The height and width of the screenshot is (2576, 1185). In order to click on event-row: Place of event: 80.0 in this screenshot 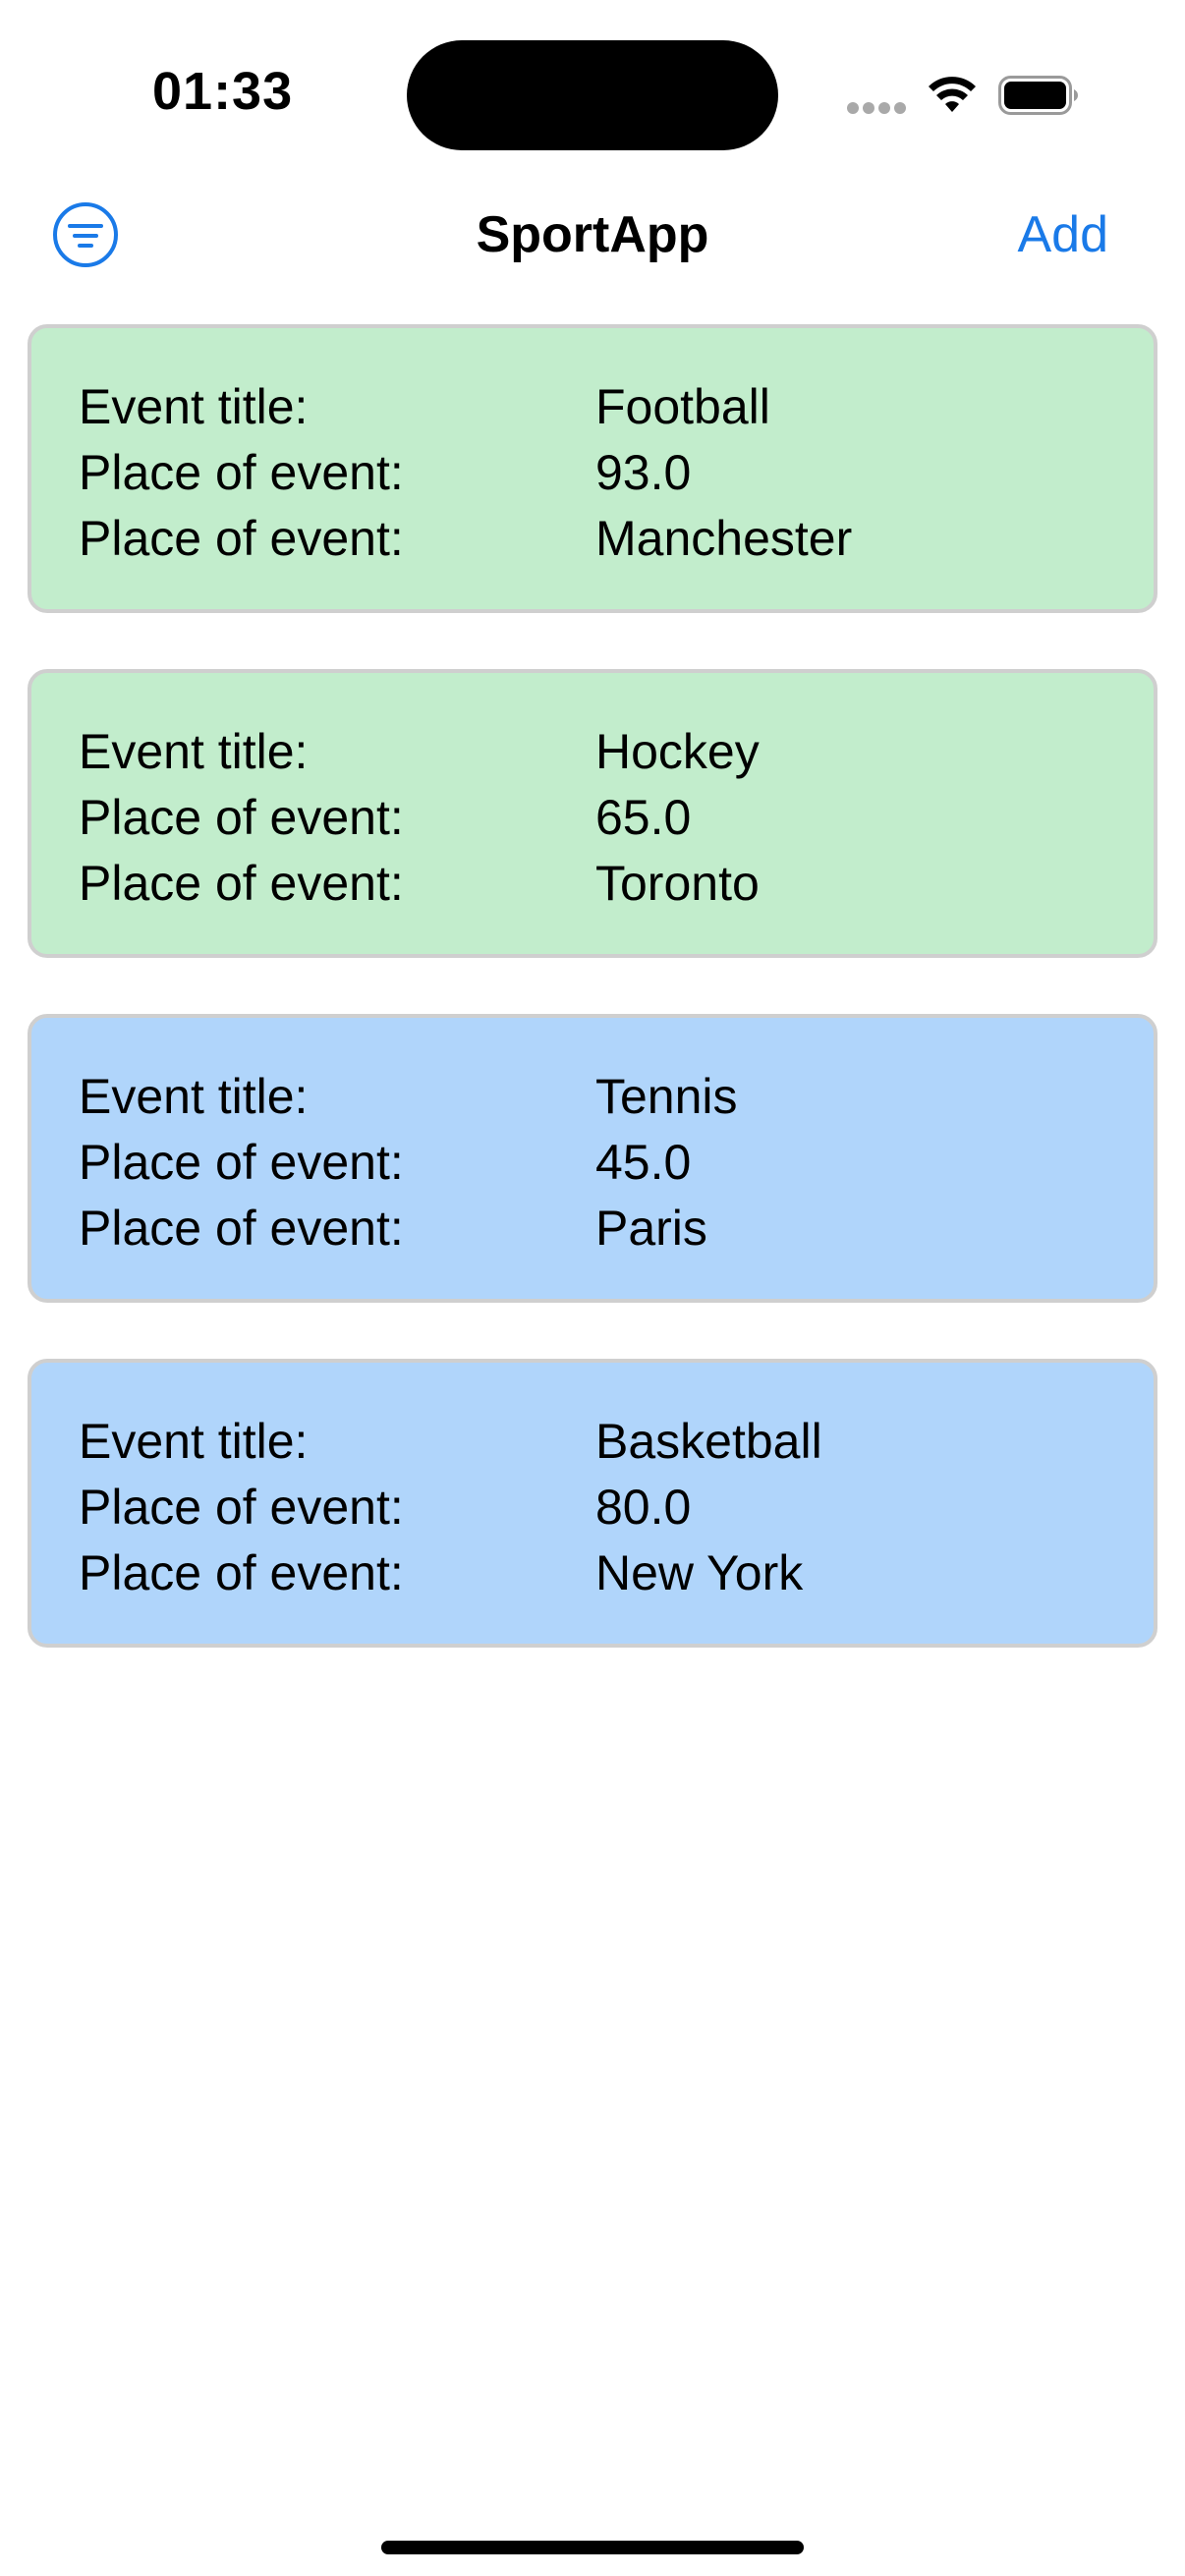, I will do `click(617, 1507)`.